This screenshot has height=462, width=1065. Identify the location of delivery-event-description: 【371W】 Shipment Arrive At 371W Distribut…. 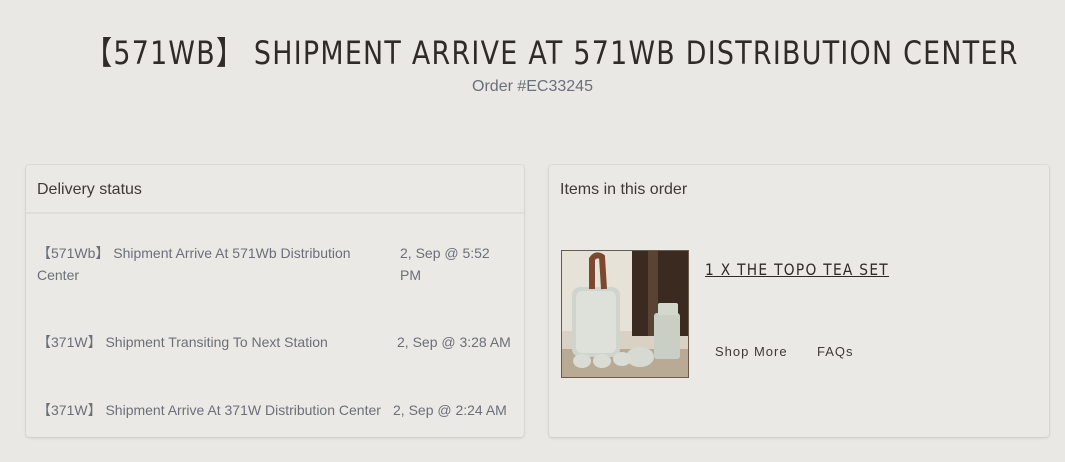
(209, 410).